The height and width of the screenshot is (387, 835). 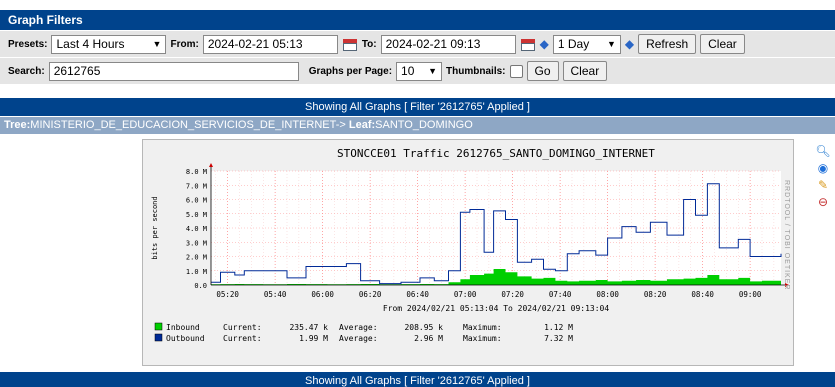 What do you see at coordinates (558, 327) in the screenshot?
I see `legend-maximum-value: 1.12 M` at bounding box center [558, 327].